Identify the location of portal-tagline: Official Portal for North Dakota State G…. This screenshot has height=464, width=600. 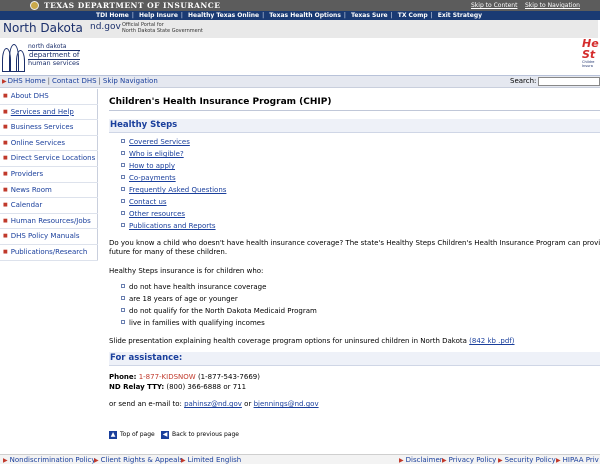
(162, 28).